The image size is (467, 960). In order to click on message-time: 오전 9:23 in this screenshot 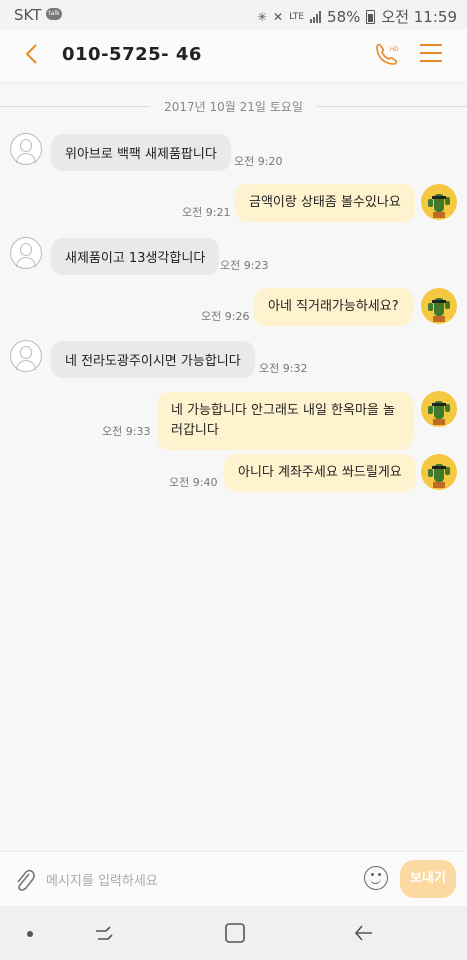, I will do `click(244, 265)`.